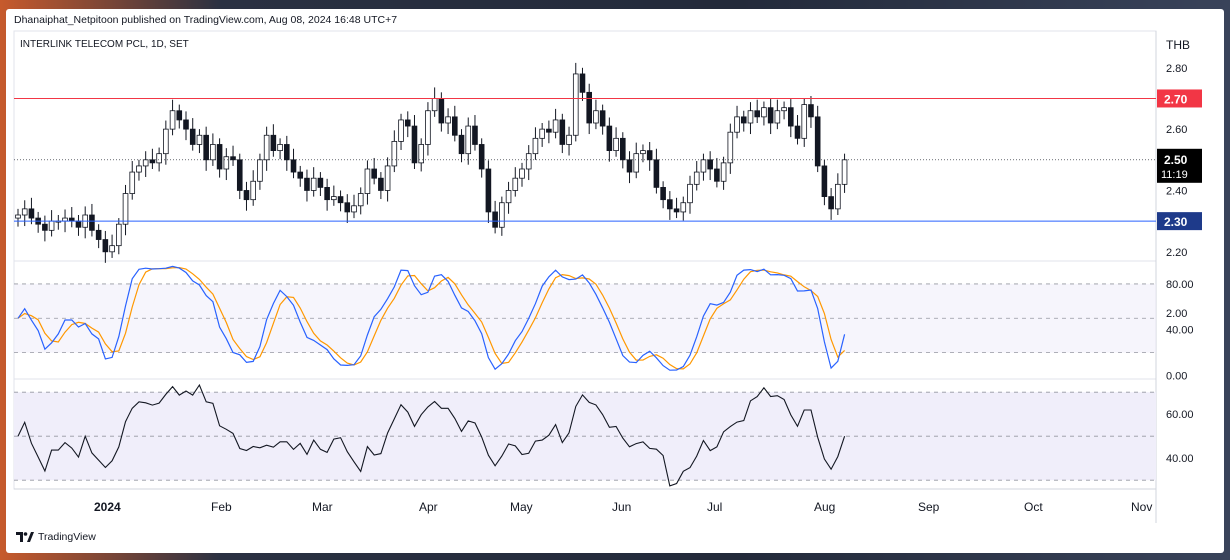 The width and height of the screenshot is (1230, 560). I want to click on price-tick-label: 2.80, so click(1176, 69).